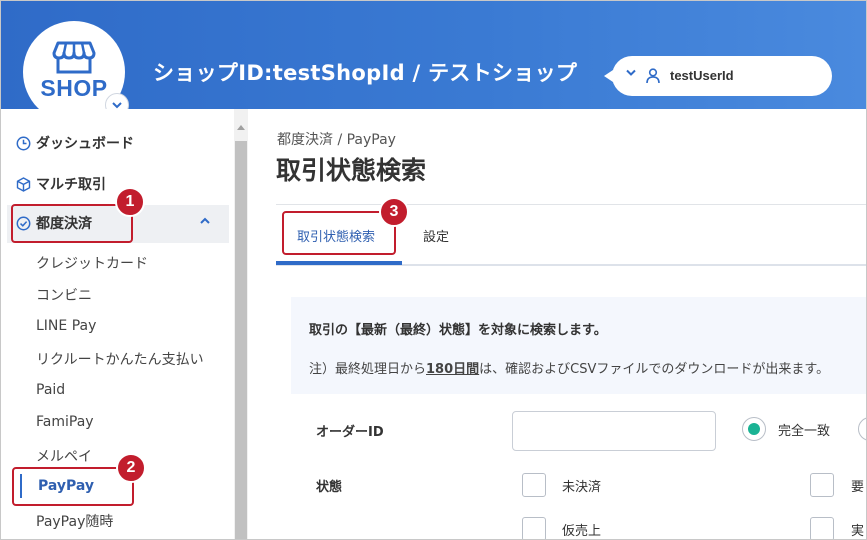  What do you see at coordinates (351, 170) in the screenshot?
I see `page-title: 取引状態検索` at bounding box center [351, 170].